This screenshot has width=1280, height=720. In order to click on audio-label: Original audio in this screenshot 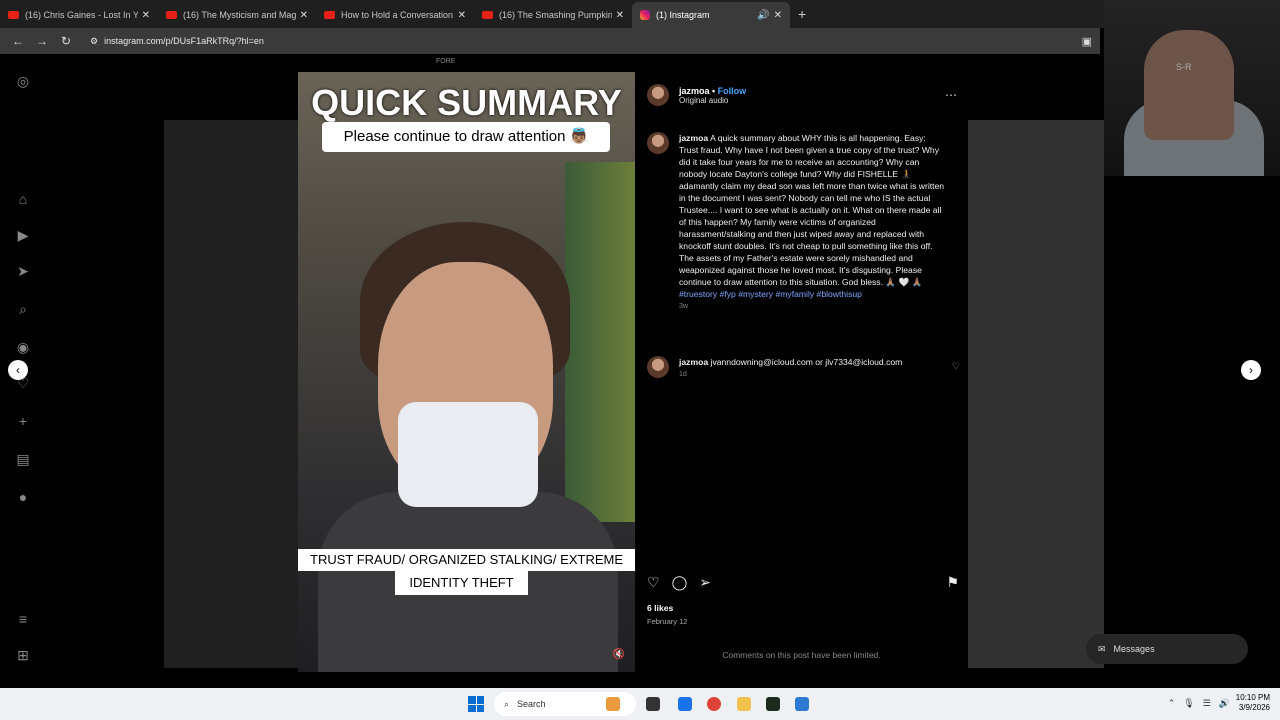, I will do `click(712, 100)`.